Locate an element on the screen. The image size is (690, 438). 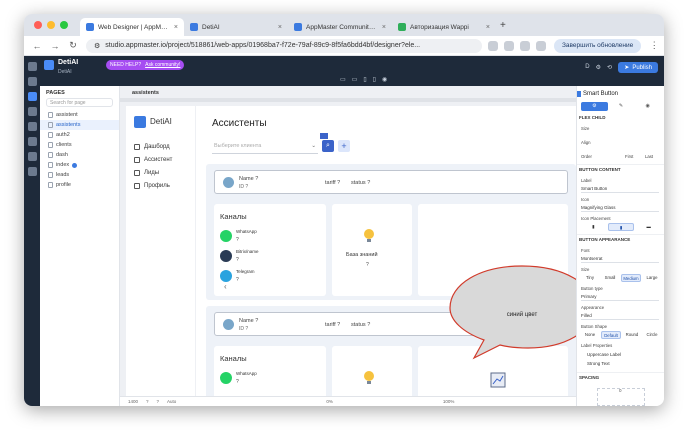
tab-style: ✎ is located at coordinates (621, 106).